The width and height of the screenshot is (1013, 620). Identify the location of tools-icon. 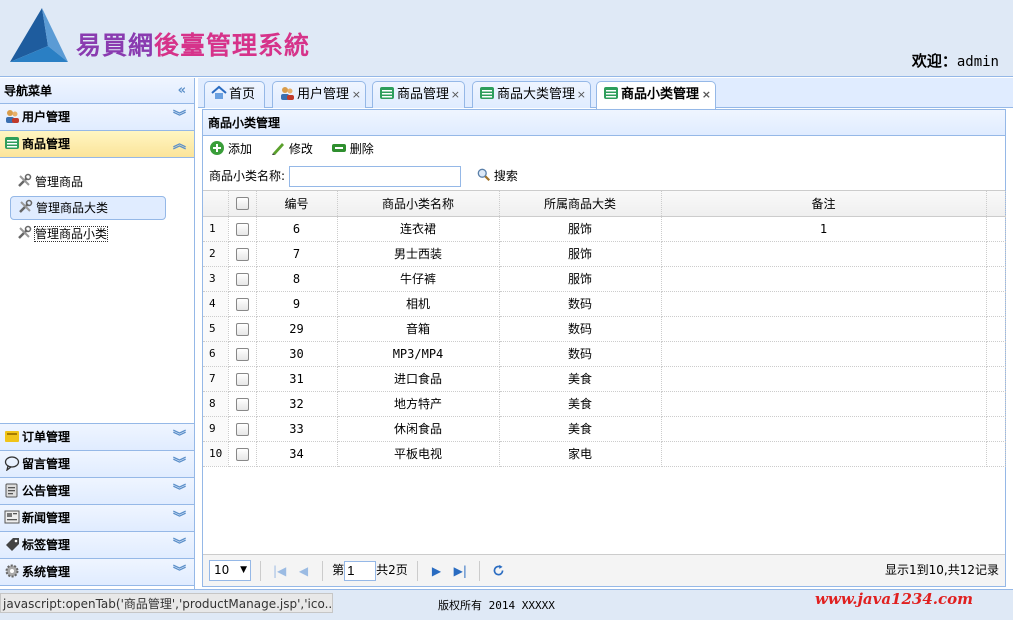
(25, 180).